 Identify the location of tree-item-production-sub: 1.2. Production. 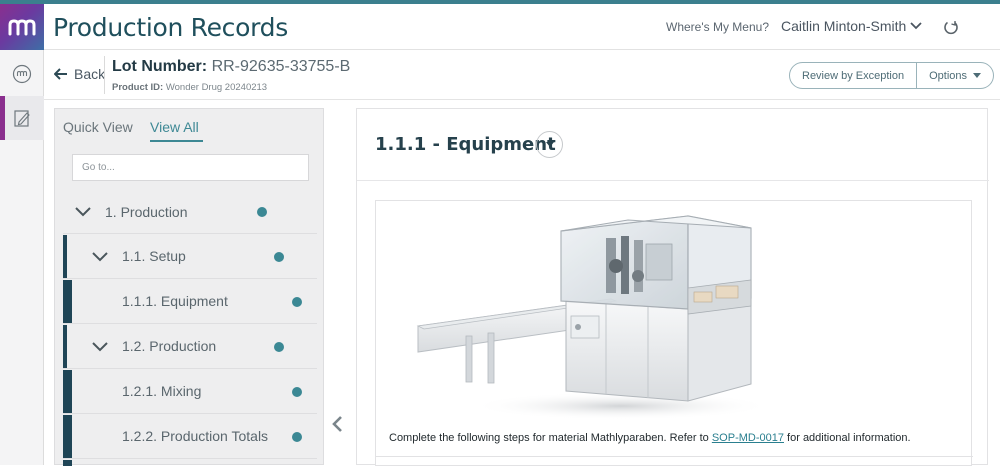
(190, 347).